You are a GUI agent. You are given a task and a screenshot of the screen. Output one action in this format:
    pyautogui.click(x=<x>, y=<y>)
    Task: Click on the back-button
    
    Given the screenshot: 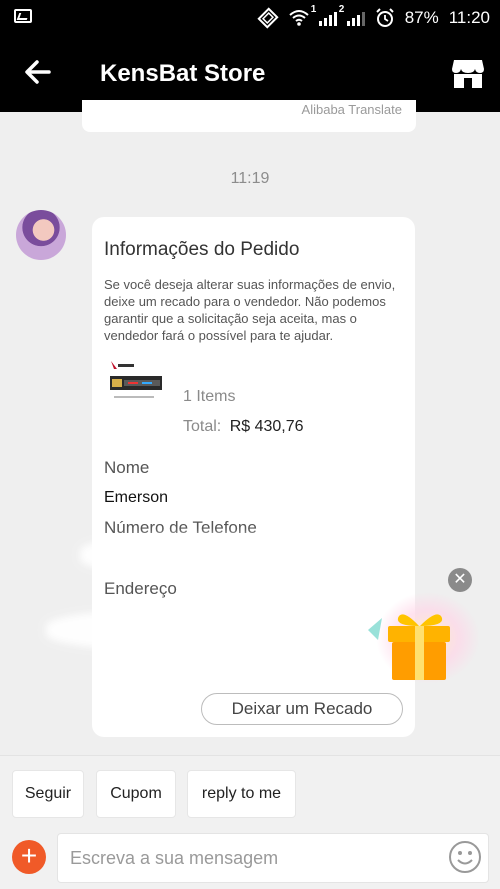 What is the action you would take?
    pyautogui.click(x=39, y=73)
    